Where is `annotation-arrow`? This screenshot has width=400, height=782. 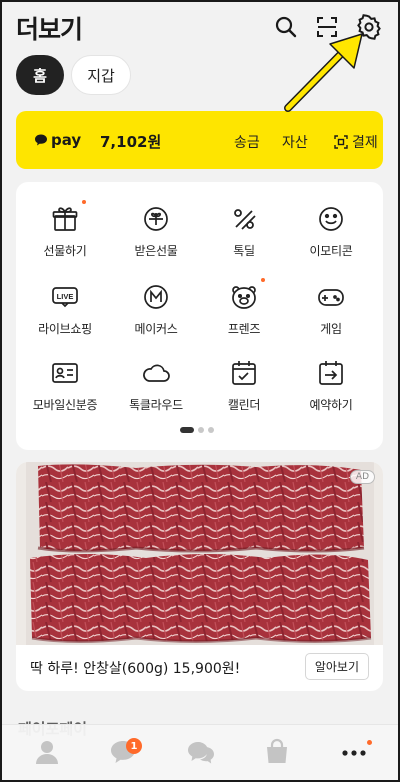
annotation-arrow is located at coordinates (323, 72).